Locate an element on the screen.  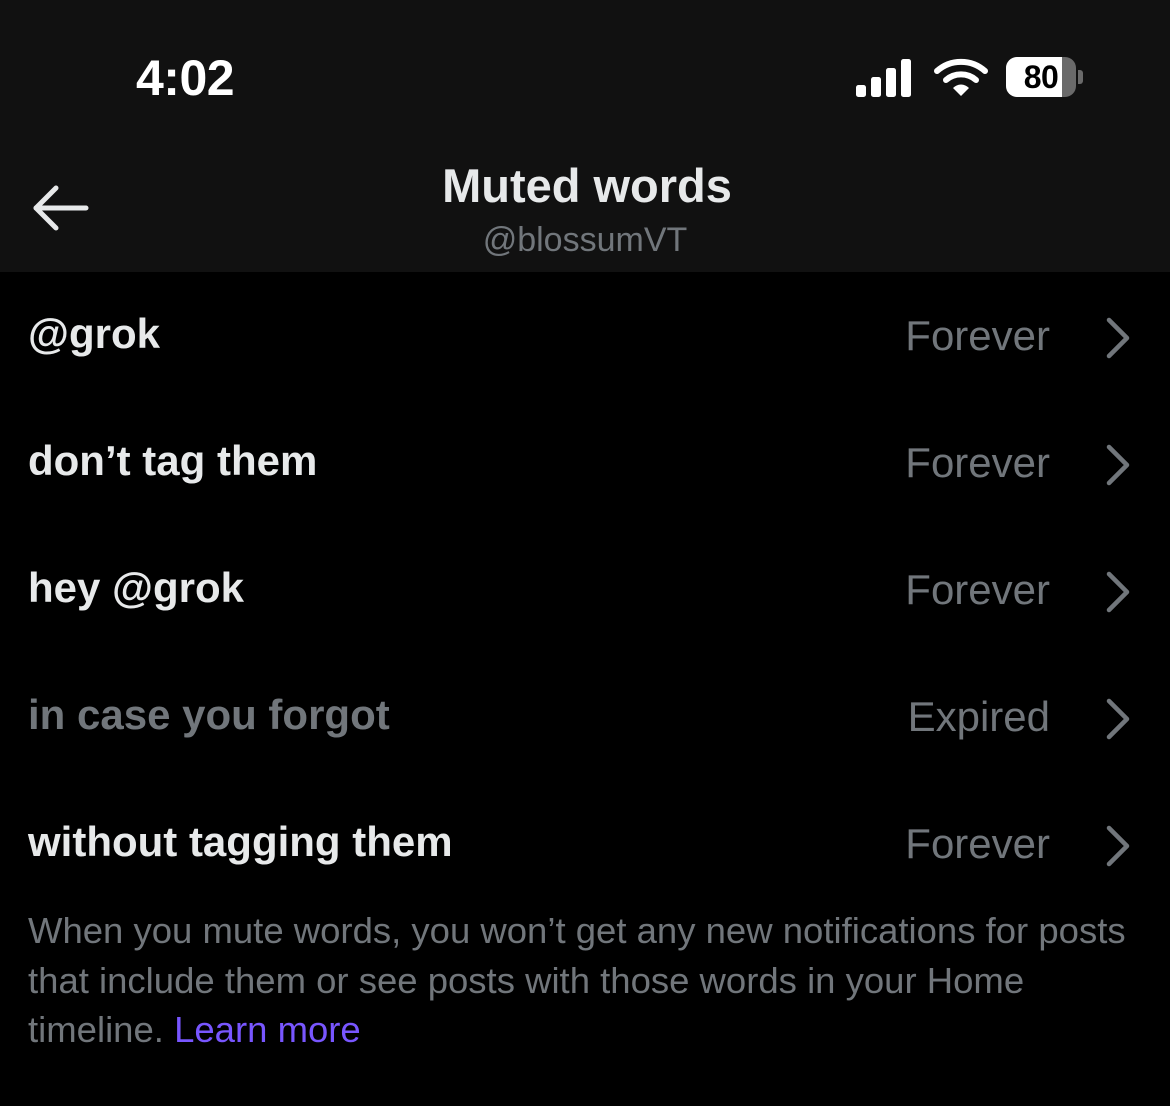
status-time: 4:02 is located at coordinates (185, 78).